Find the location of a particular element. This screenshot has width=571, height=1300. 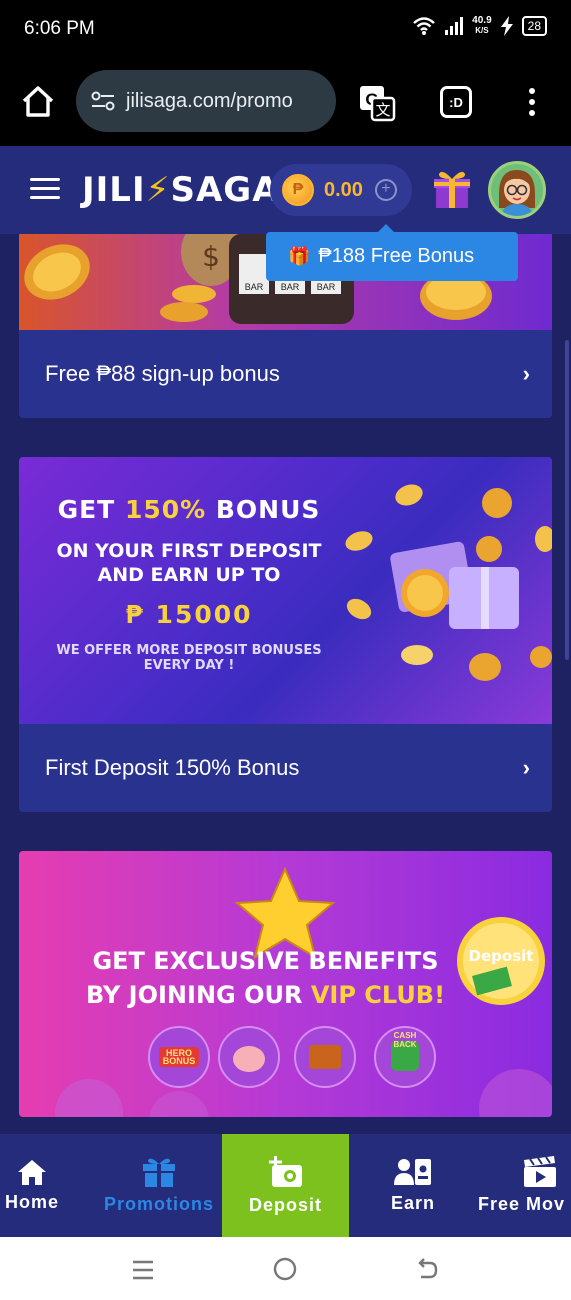

balance-amount: 0.00 is located at coordinates (343, 189).